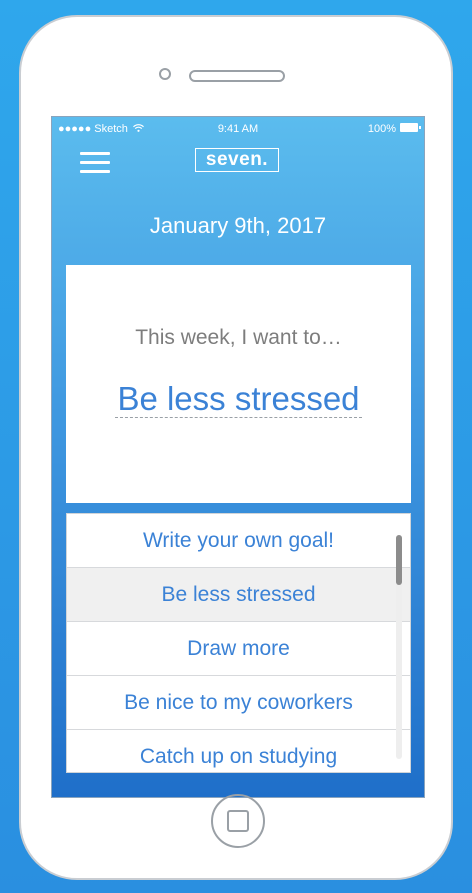 The width and height of the screenshot is (472, 893). Describe the element at coordinates (237, 160) in the screenshot. I see `app-logo: seven.` at that location.